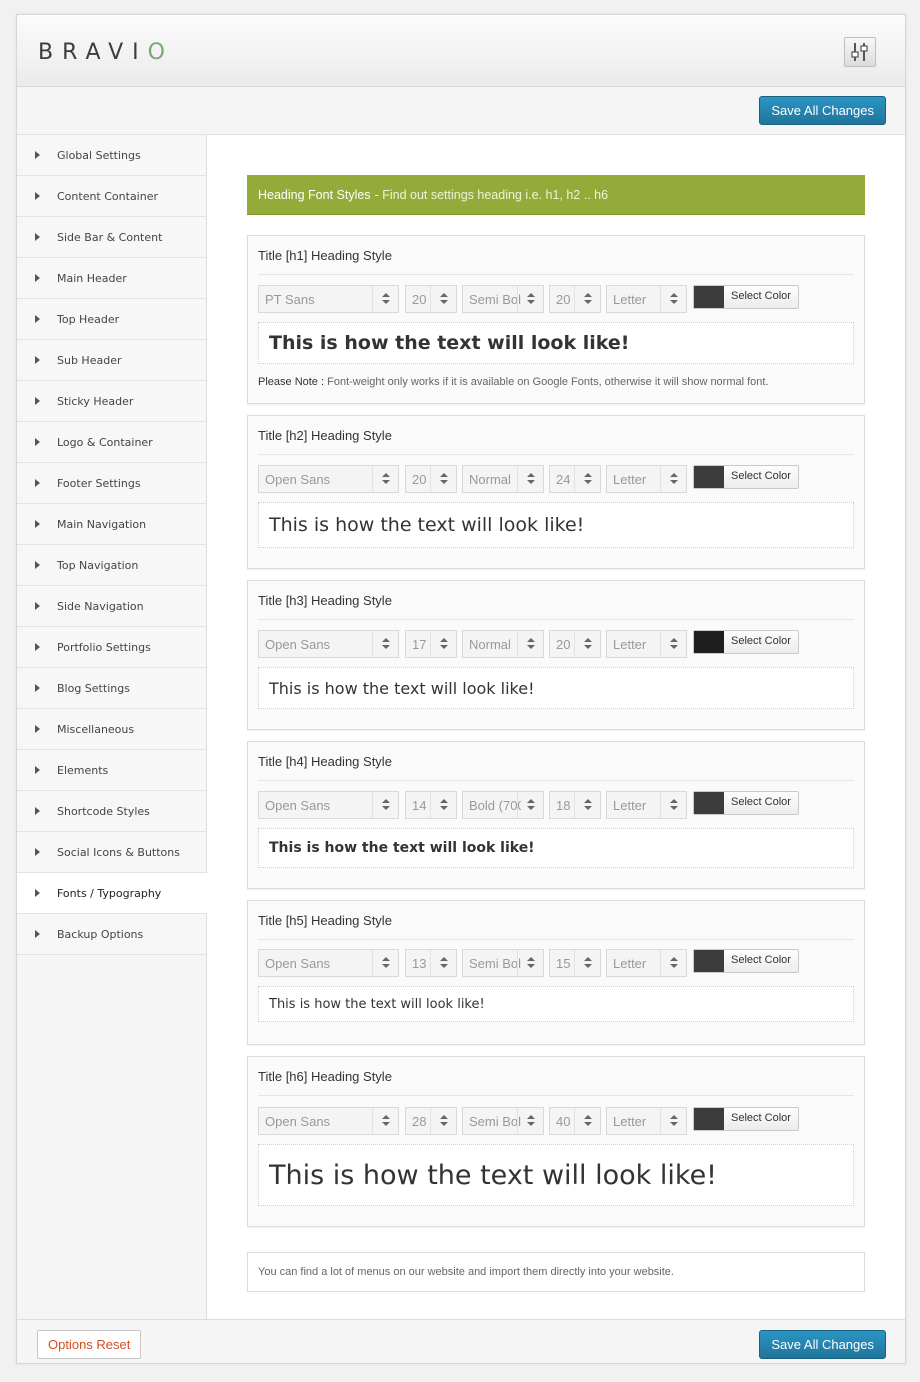  Describe the element at coordinates (111, 278) in the screenshot. I see `sidebar-item: Main Header` at that location.